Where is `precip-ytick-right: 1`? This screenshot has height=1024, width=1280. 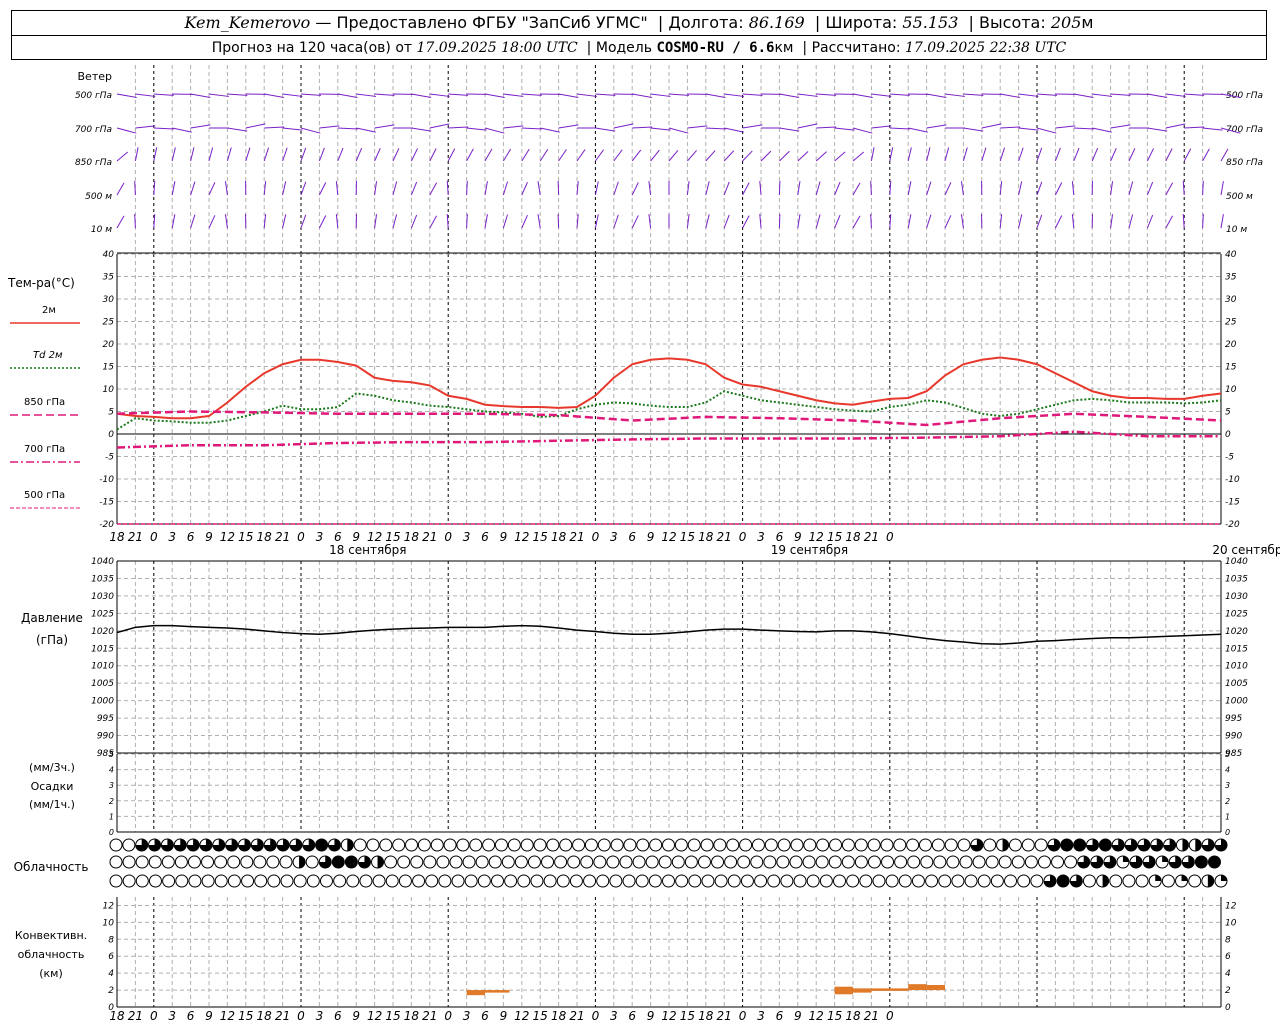 precip-ytick-right: 1 is located at coordinates (1227, 816).